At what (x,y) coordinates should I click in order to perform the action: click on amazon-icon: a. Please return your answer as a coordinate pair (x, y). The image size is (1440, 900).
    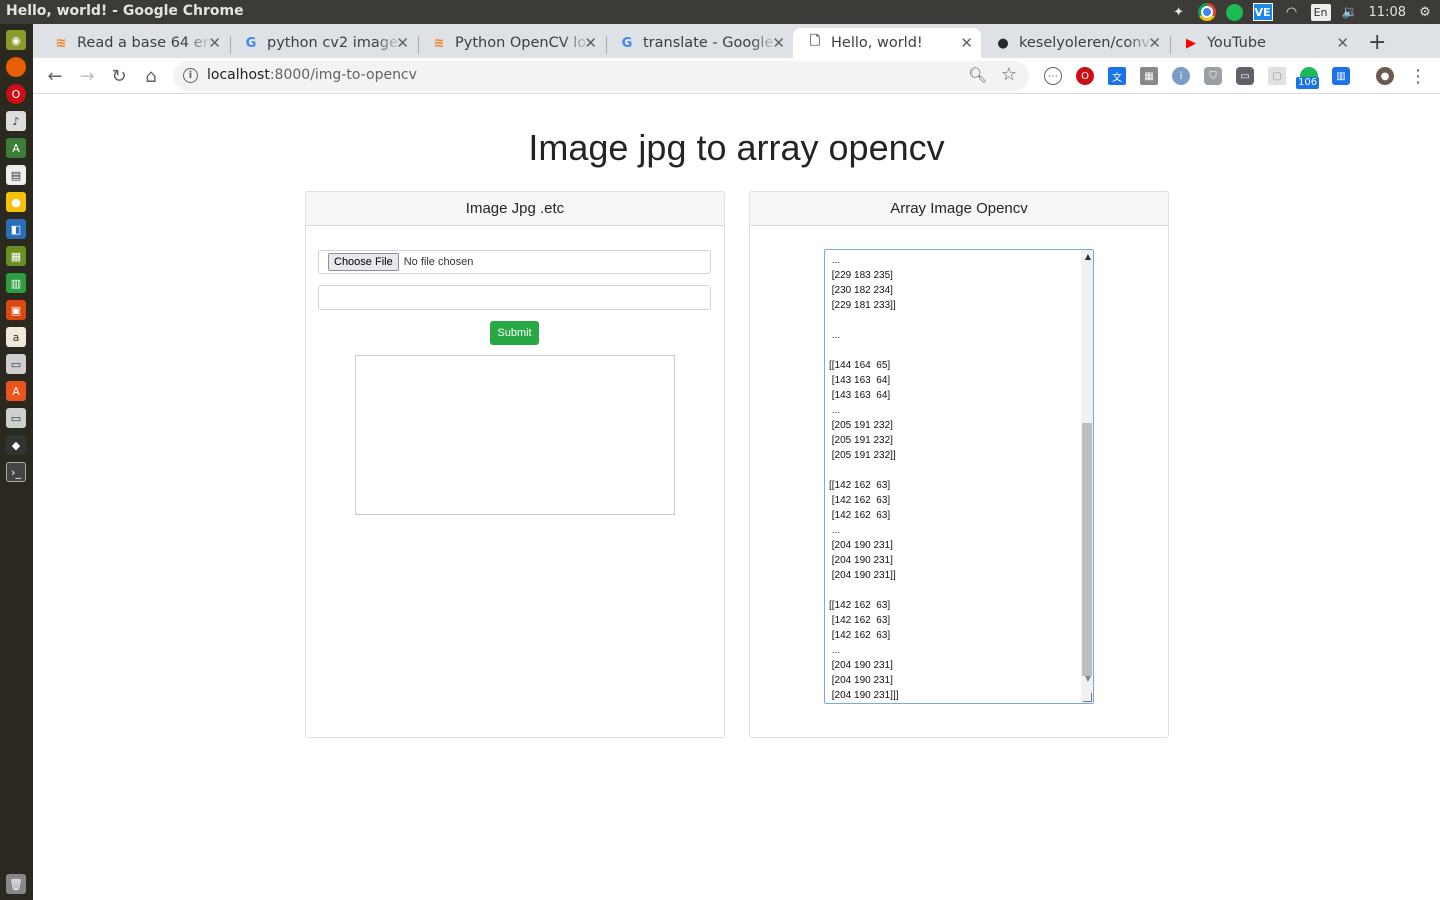
    Looking at the image, I should click on (16, 337).